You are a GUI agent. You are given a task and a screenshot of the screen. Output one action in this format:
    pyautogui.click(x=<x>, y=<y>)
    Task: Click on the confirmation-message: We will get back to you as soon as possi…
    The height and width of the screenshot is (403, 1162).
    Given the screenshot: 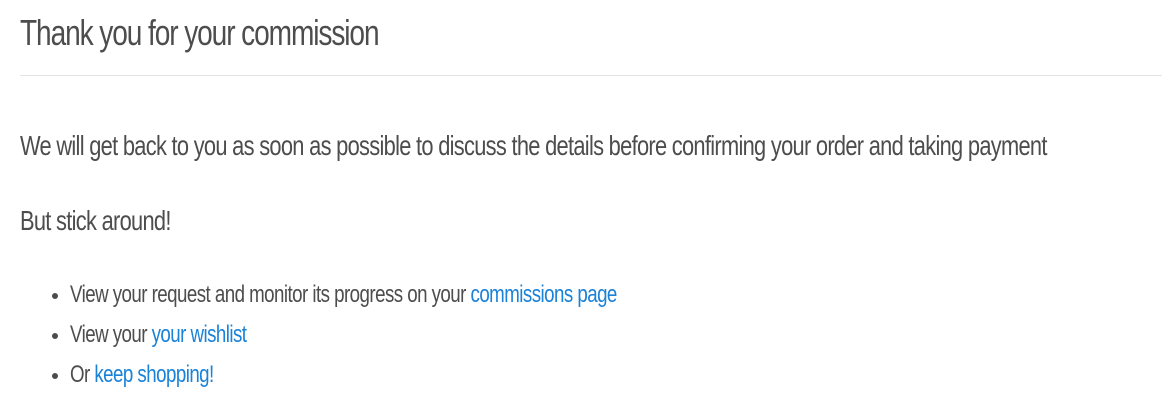 What is the action you would take?
    pyautogui.click(x=533, y=145)
    